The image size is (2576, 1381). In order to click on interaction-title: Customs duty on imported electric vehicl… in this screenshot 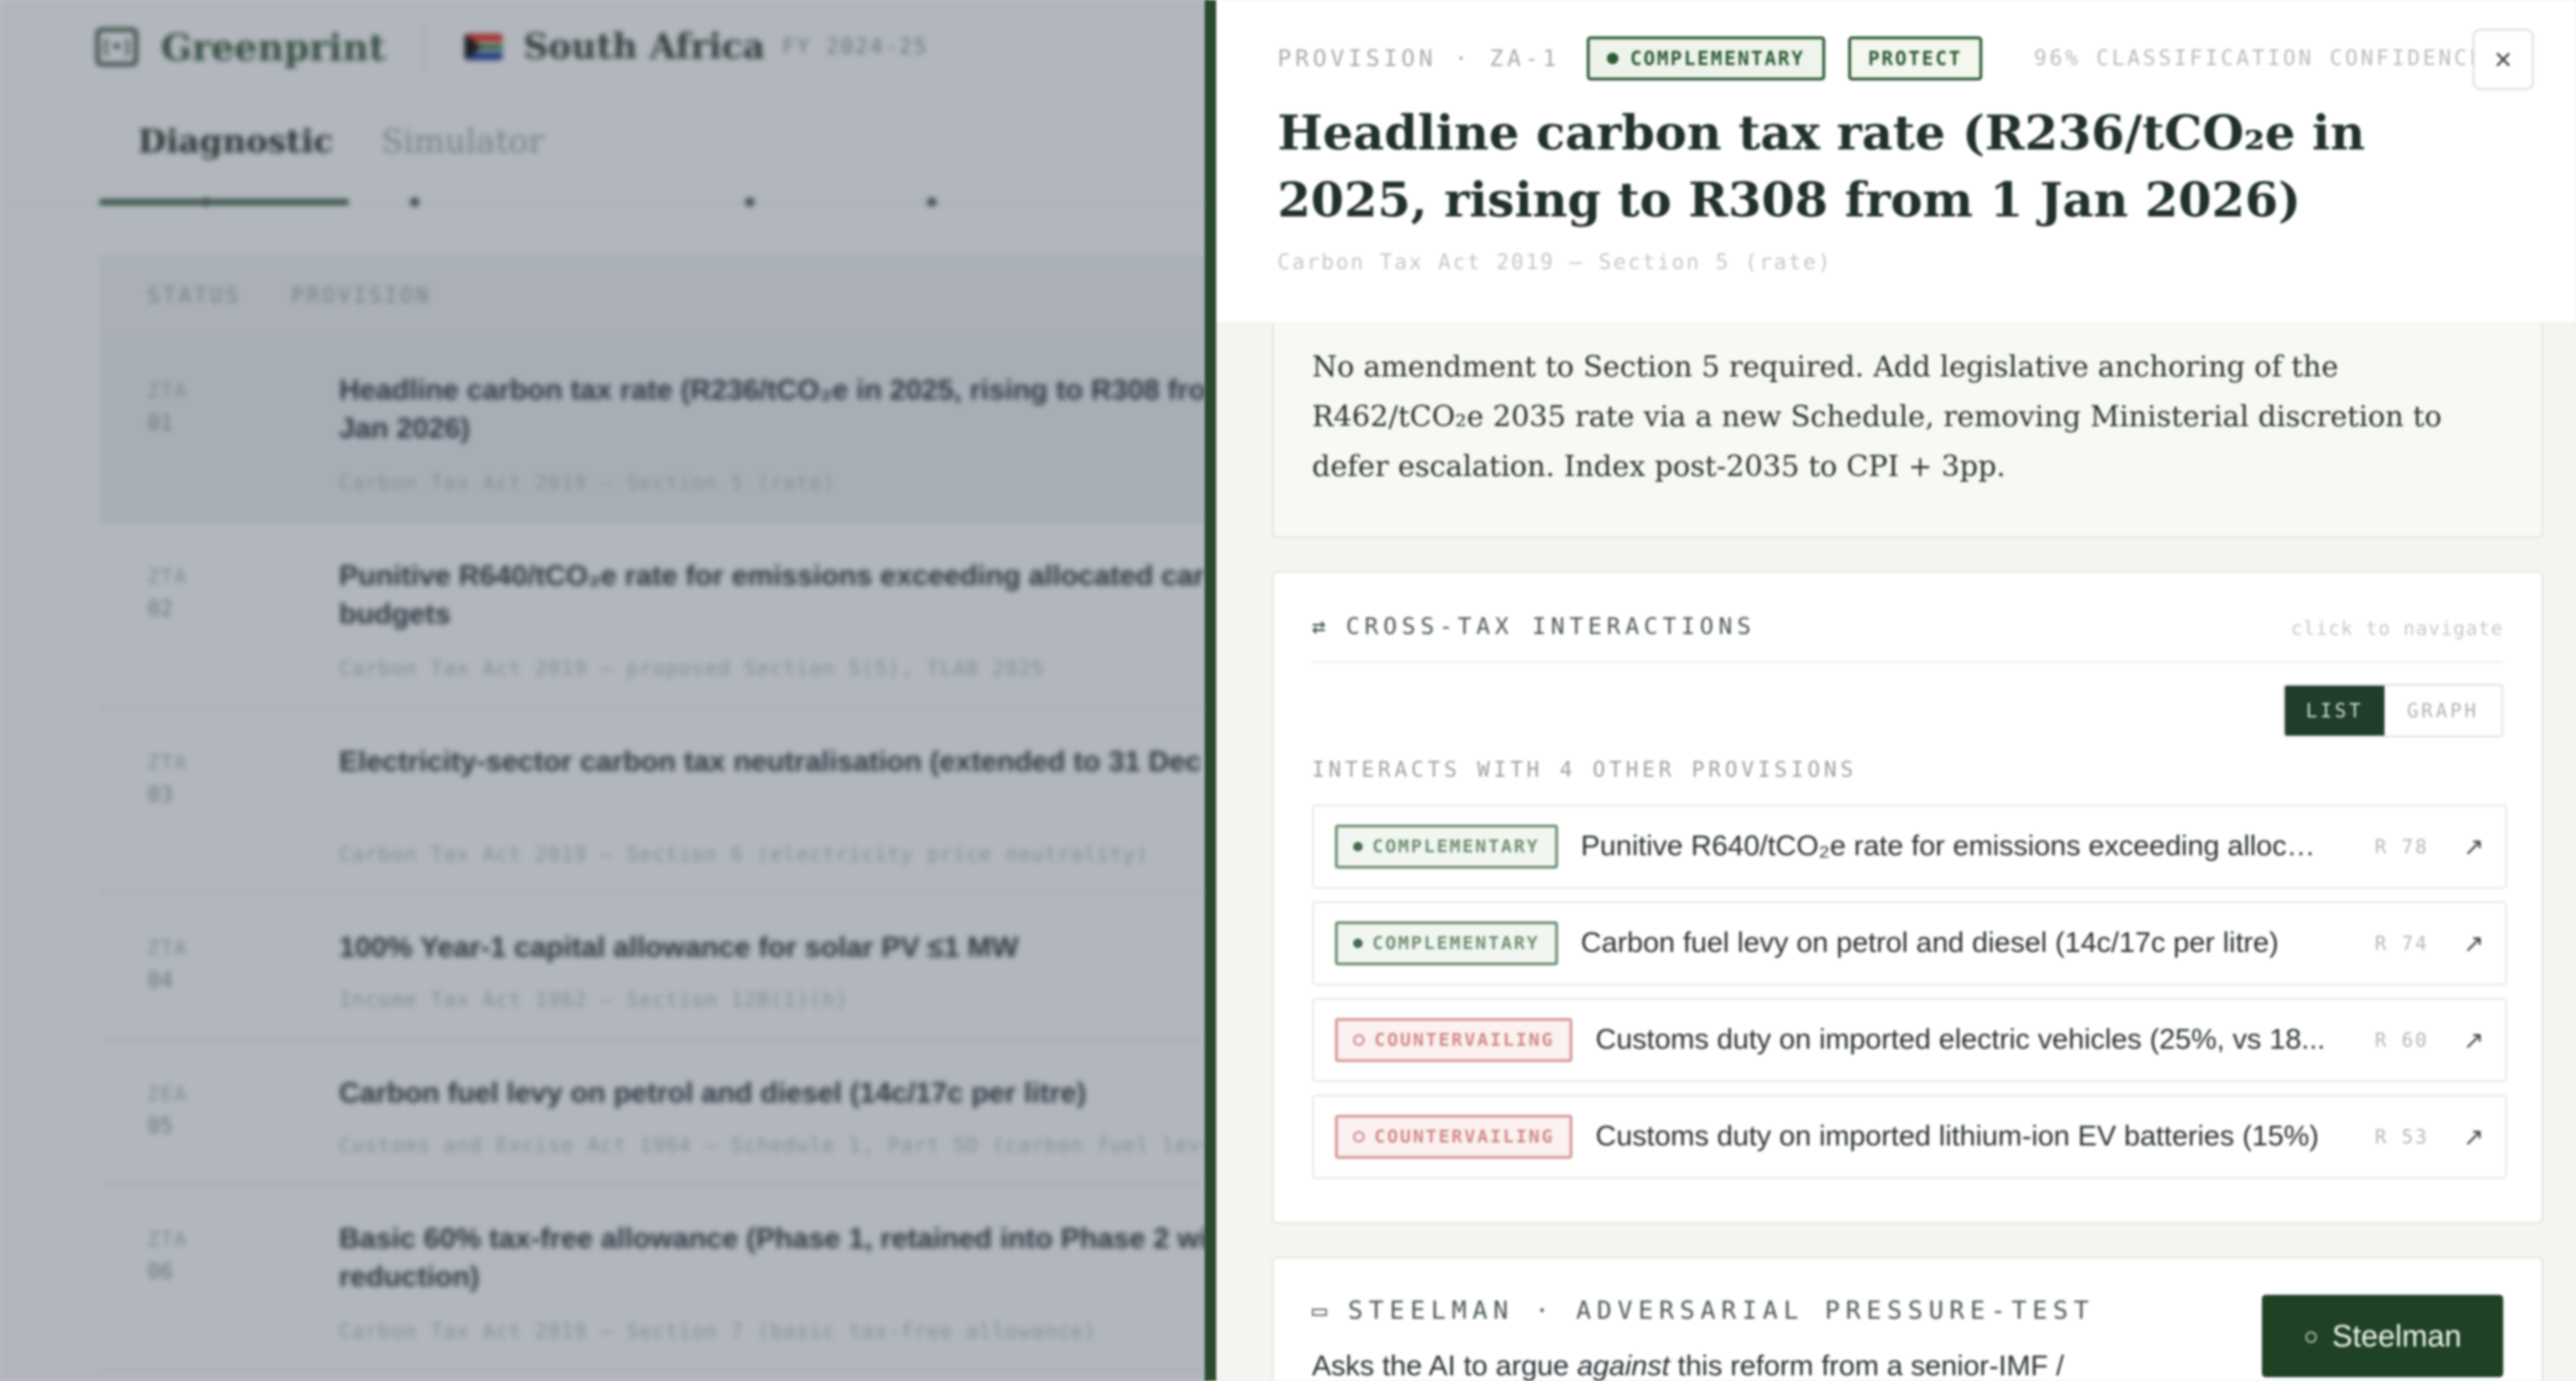, I will do `click(1960, 1039)`.